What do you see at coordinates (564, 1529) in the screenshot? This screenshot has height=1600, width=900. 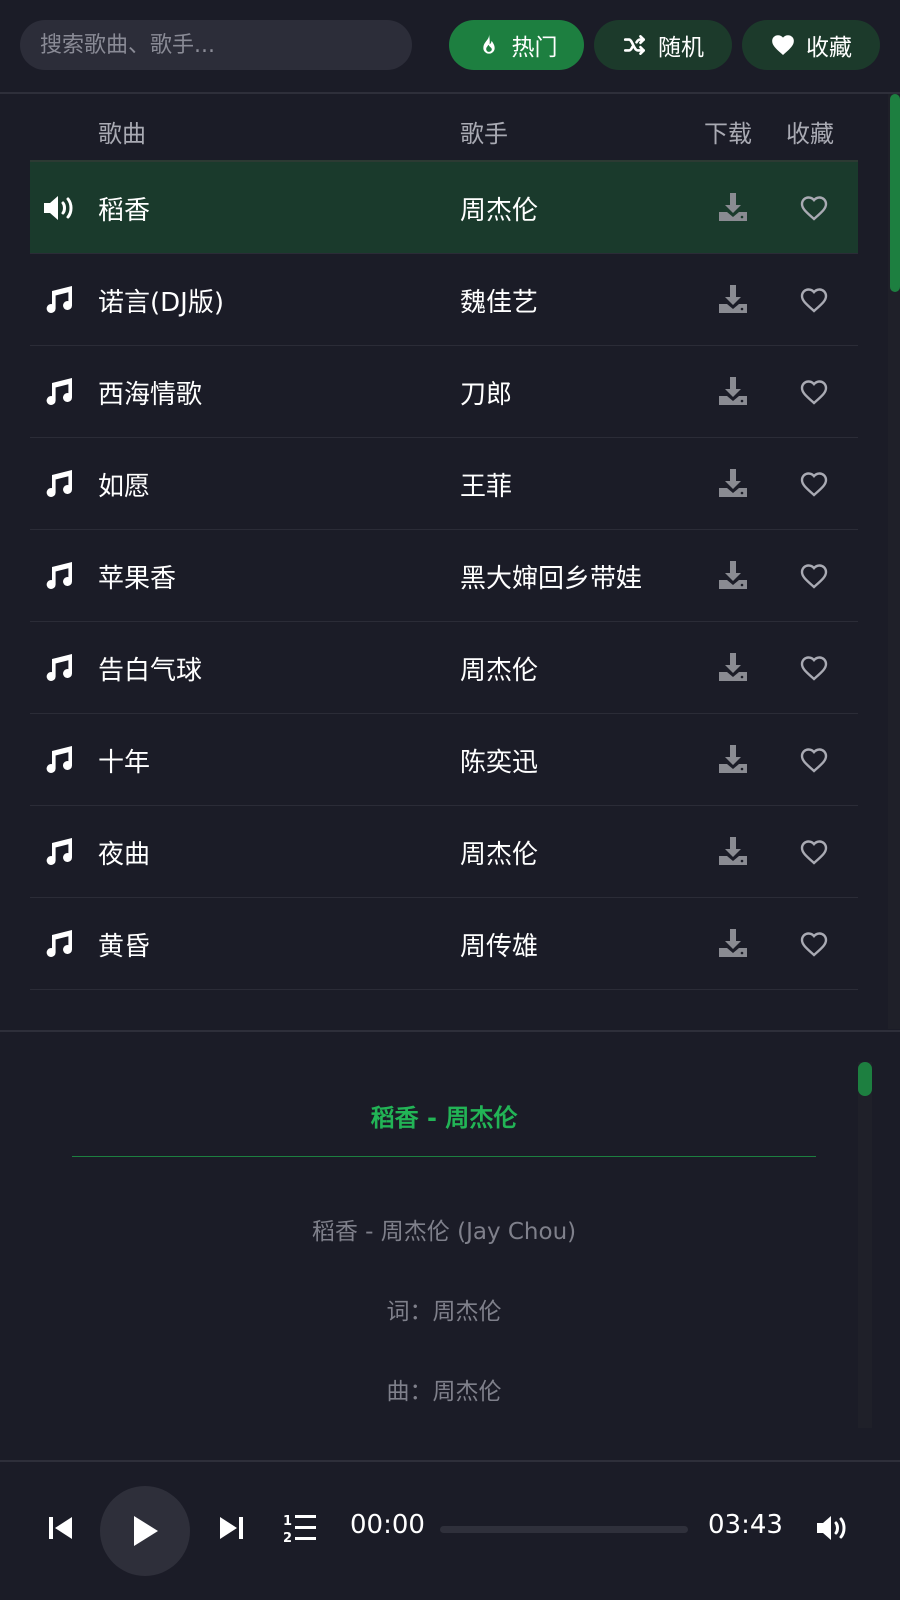 I see `progress-bar` at bounding box center [564, 1529].